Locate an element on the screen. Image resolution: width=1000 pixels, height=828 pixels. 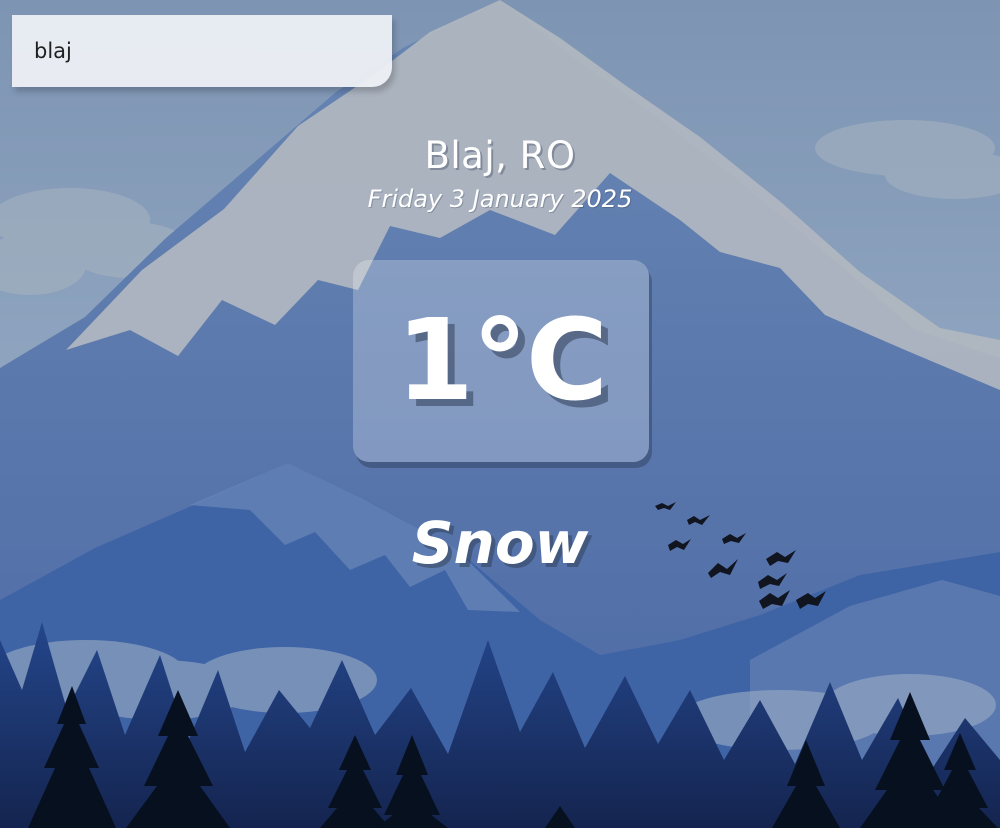
current-date: Friday 3 January 2025 is located at coordinates (500, 199).